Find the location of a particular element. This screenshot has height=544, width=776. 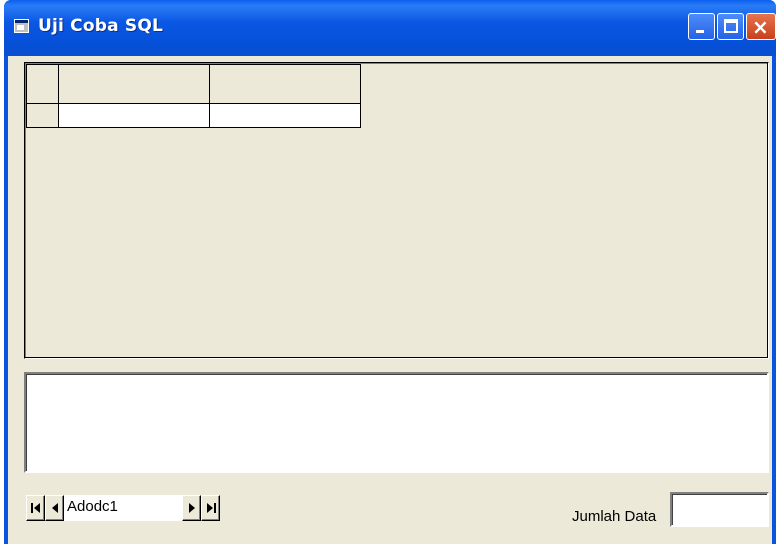

last-record-button is located at coordinates (210, 508).